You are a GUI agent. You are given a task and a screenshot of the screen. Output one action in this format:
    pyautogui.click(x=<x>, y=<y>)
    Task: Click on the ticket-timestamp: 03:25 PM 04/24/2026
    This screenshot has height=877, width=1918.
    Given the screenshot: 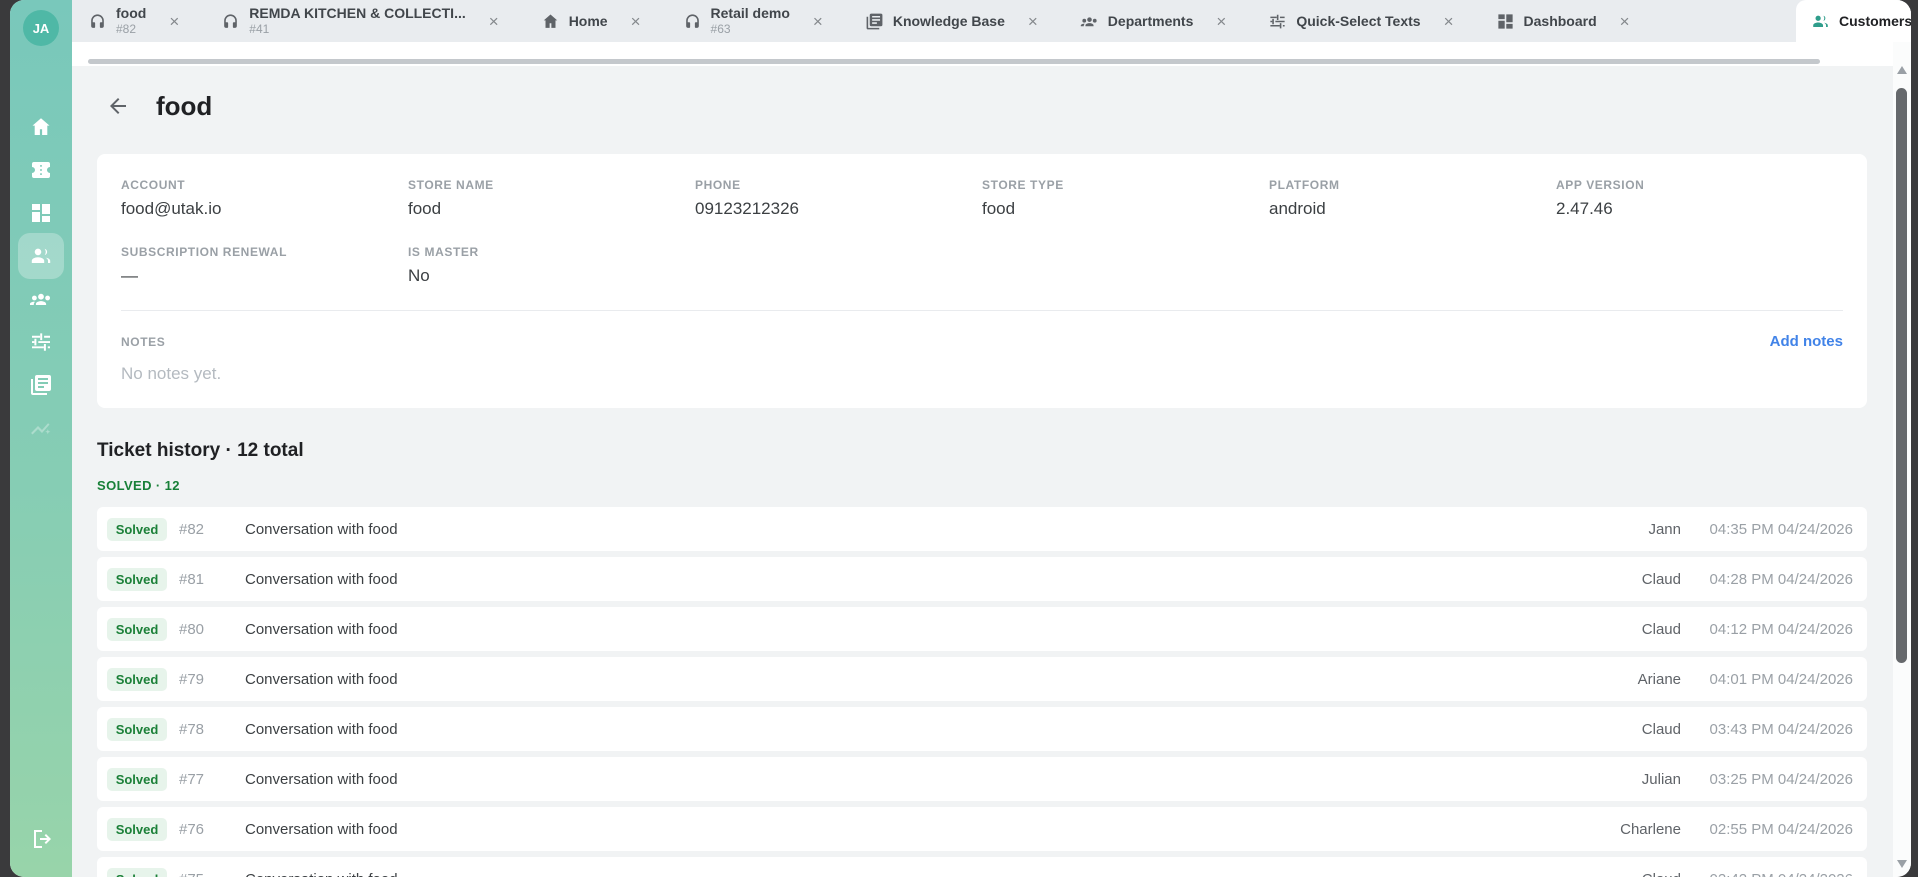 What is the action you would take?
    pyautogui.click(x=1781, y=779)
    